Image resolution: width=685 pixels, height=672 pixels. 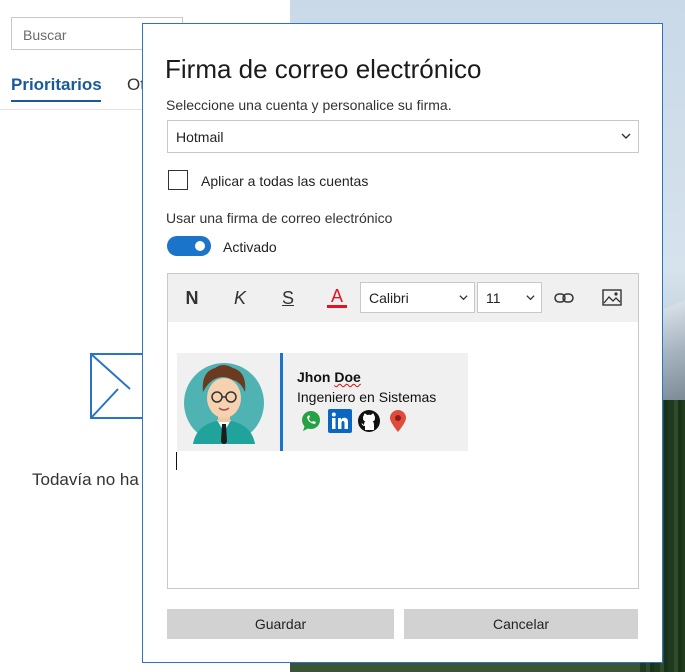 I want to click on apply-all-checkbox, so click(x=178, y=180).